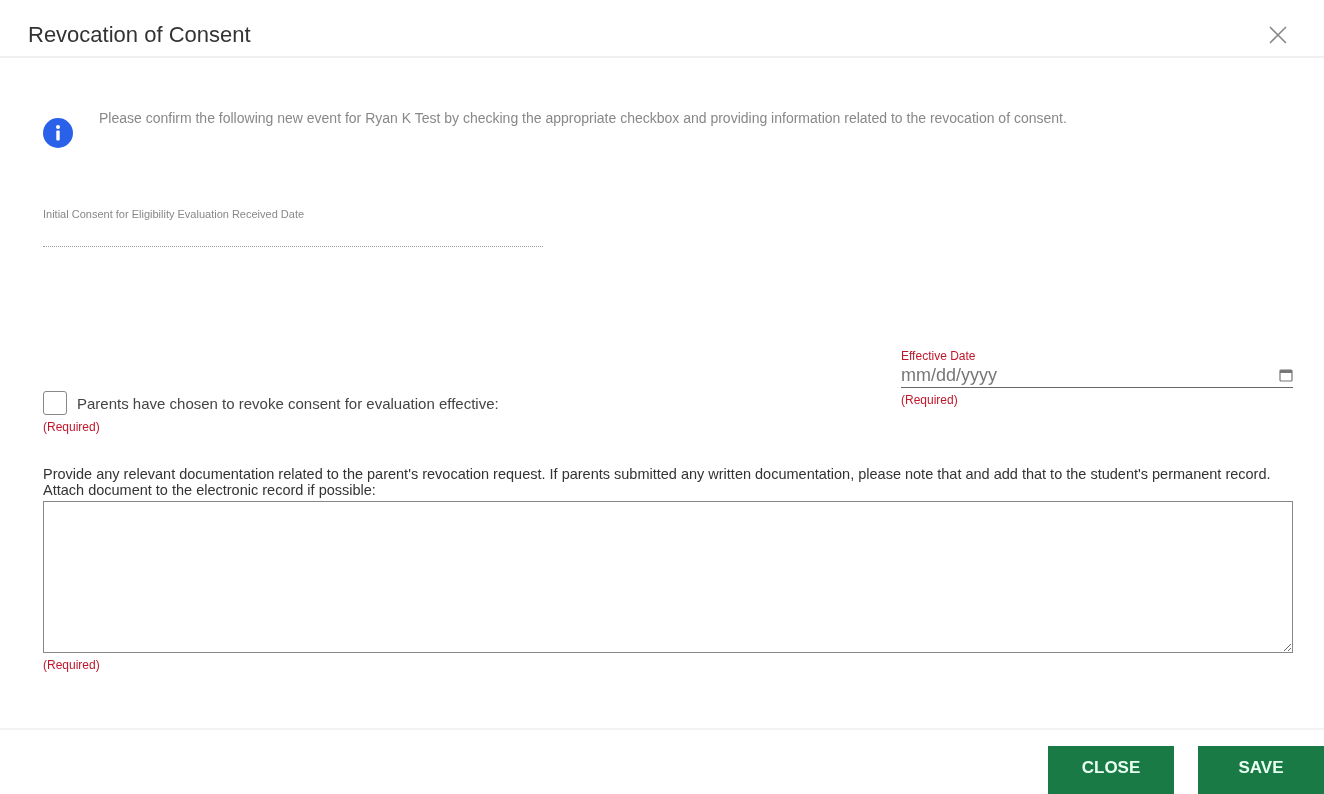  I want to click on close-icon, so click(1278, 35).